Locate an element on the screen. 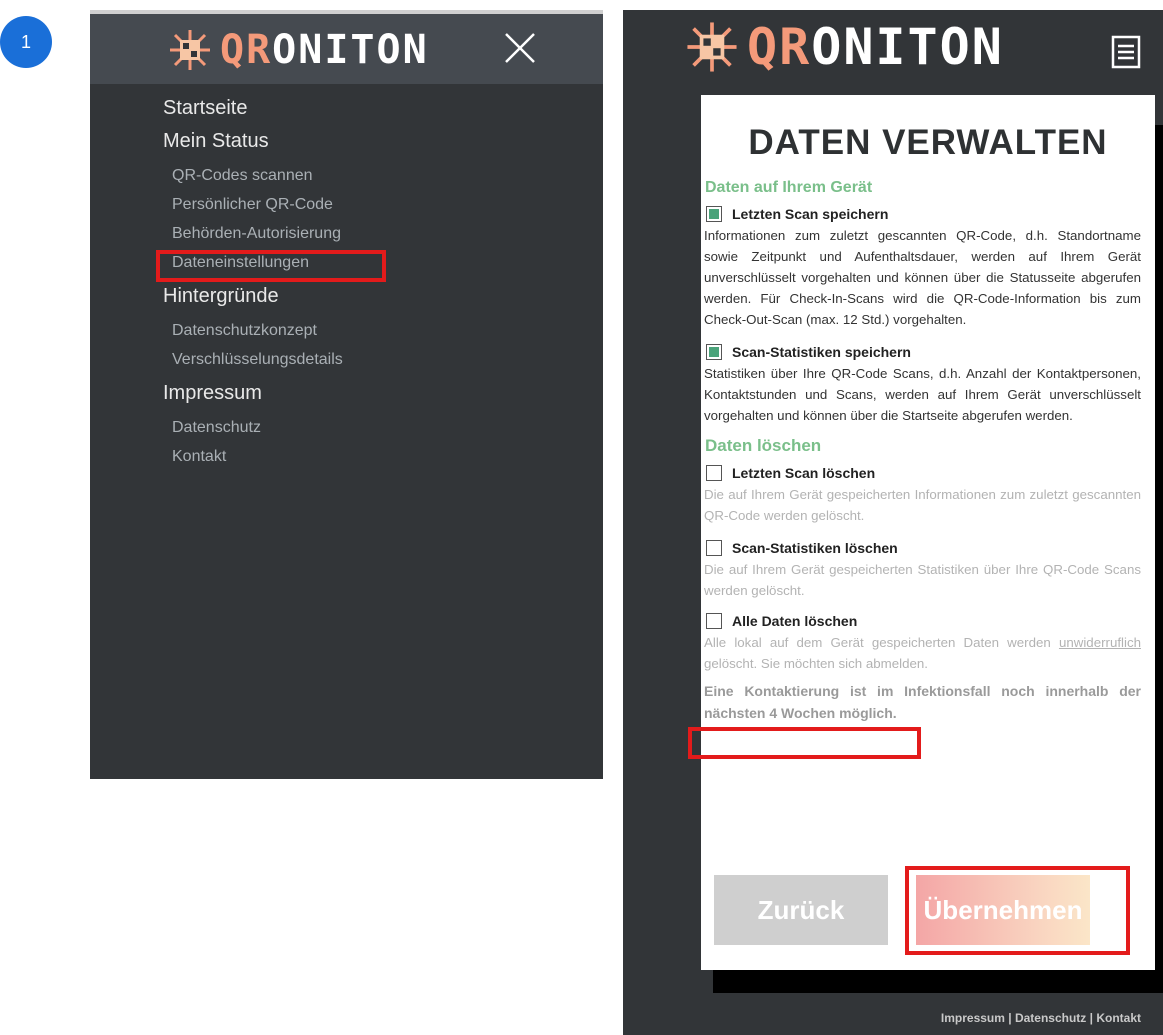 This screenshot has width=1163, height=1035. save-stats-label: Scan-Statistiken speichern is located at coordinates (821, 352).